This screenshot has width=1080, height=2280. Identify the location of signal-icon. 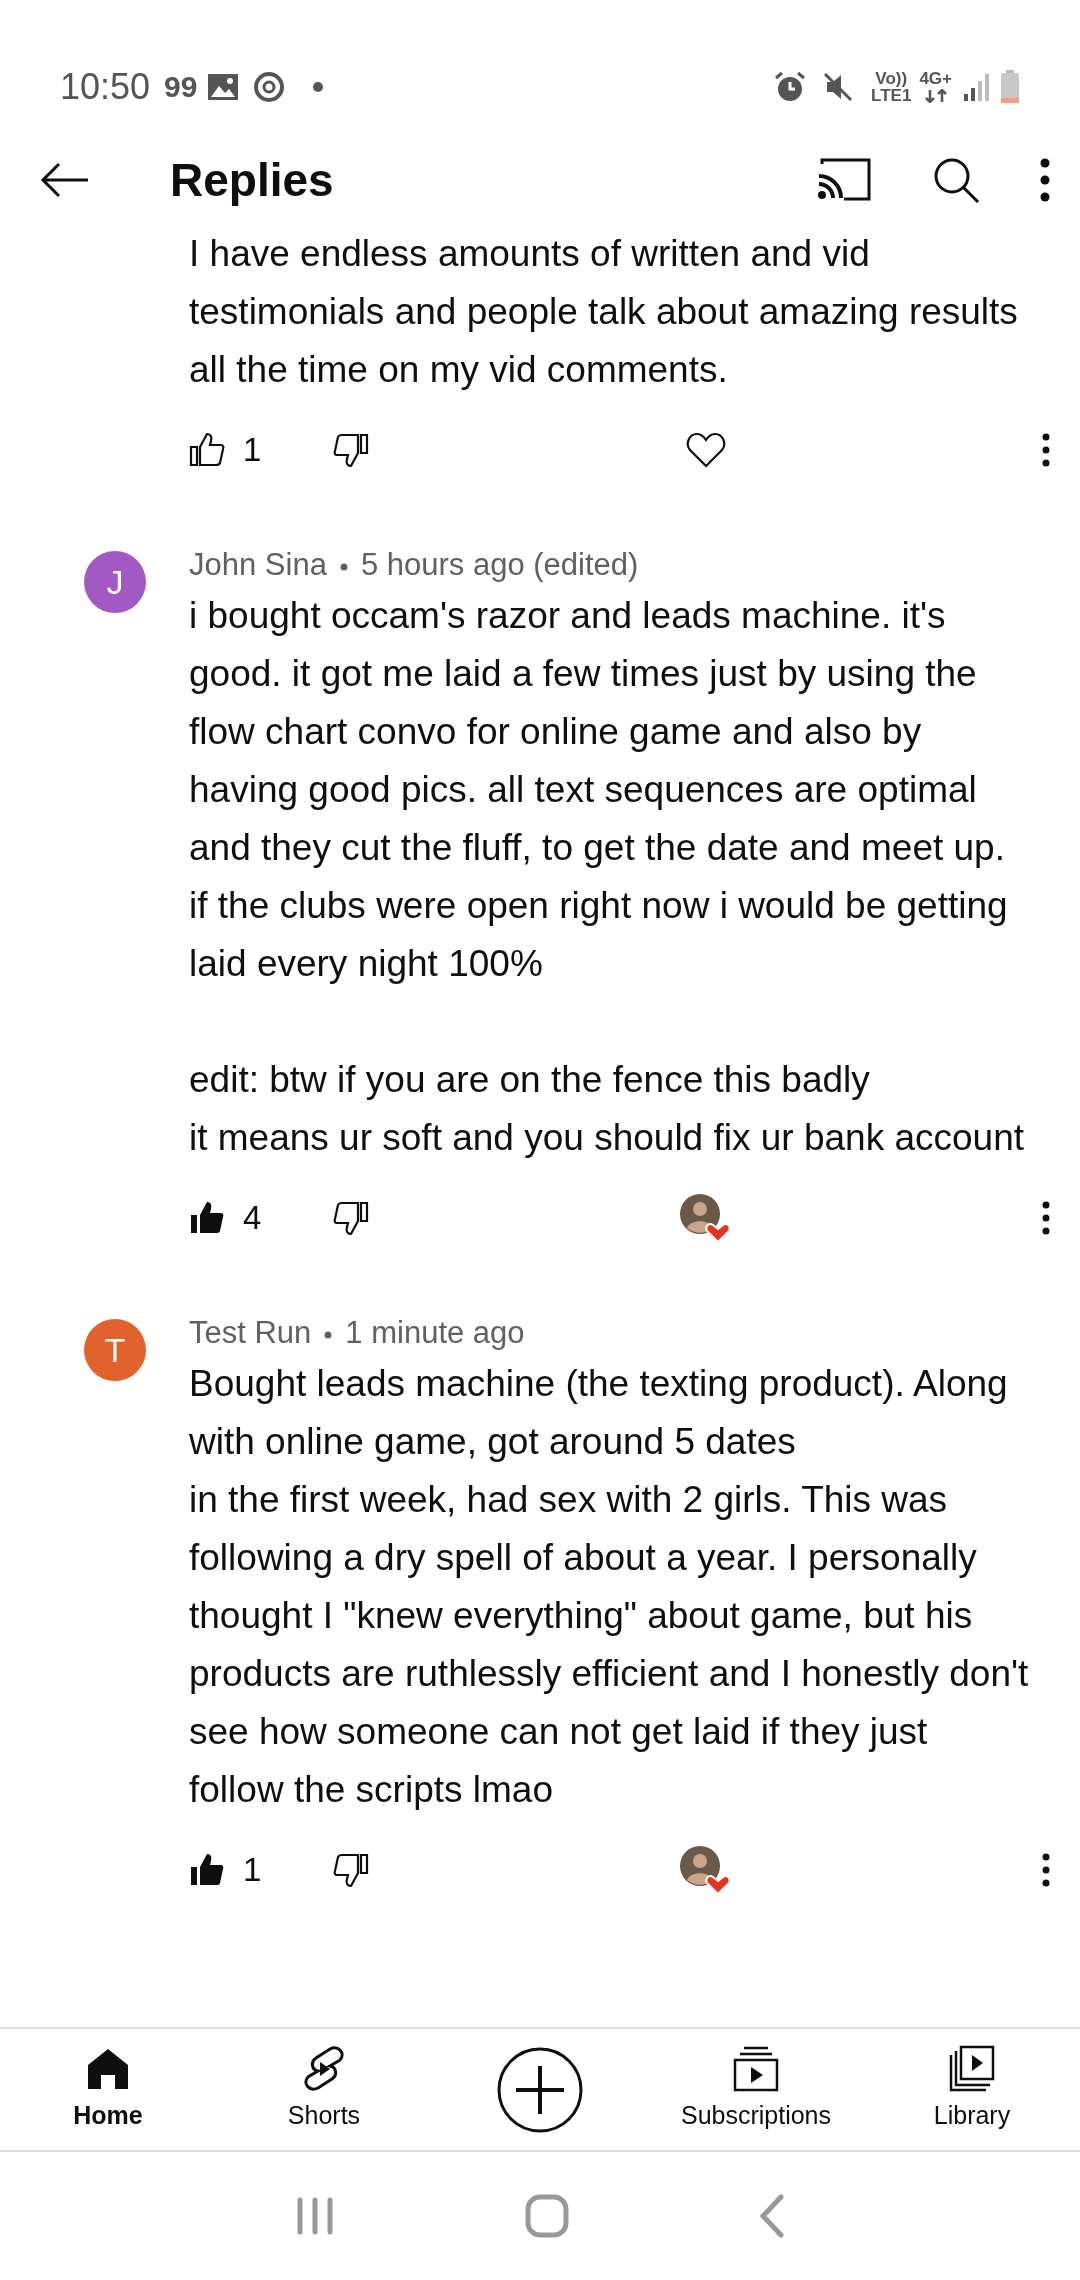
(977, 86).